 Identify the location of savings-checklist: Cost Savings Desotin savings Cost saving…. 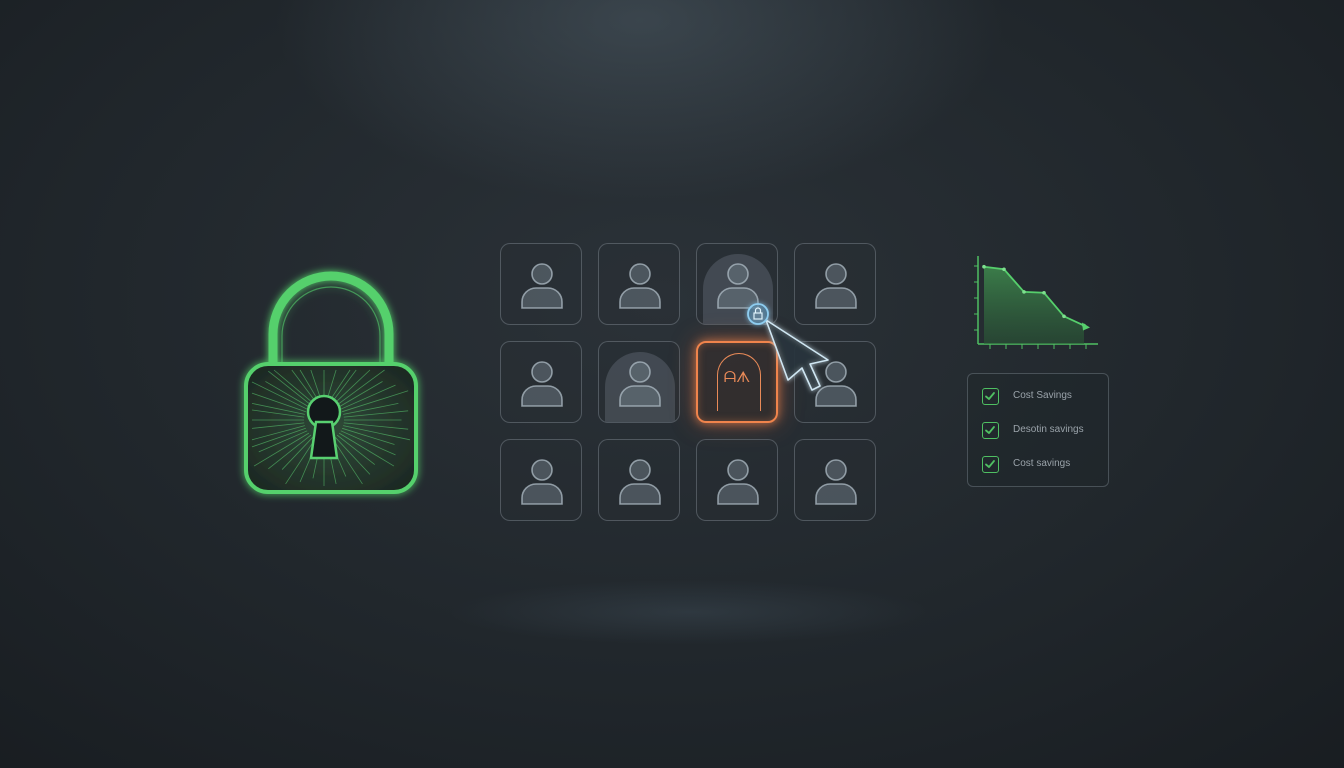
(1038, 430).